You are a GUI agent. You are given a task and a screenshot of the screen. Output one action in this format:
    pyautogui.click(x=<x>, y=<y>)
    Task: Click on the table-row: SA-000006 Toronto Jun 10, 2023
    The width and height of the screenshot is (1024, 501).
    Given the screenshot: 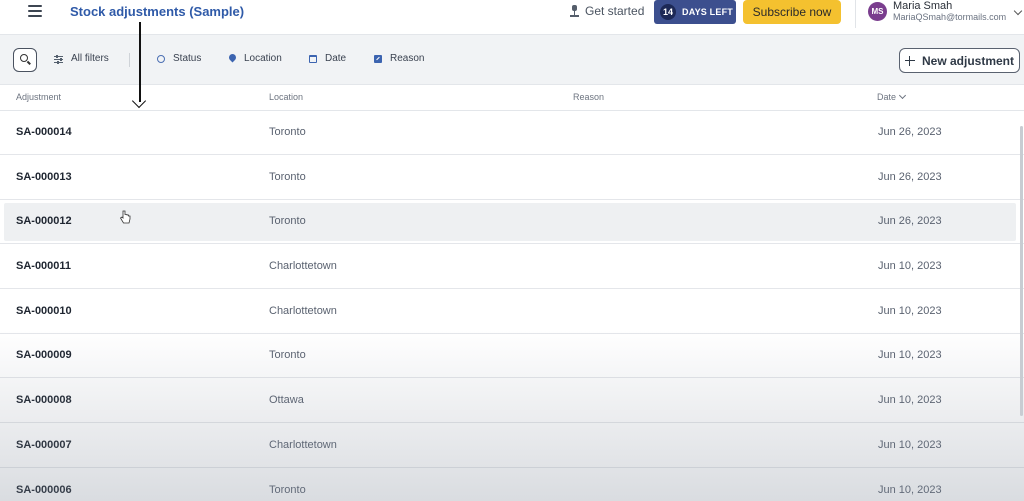 What is the action you would take?
    pyautogui.click(x=512, y=485)
    